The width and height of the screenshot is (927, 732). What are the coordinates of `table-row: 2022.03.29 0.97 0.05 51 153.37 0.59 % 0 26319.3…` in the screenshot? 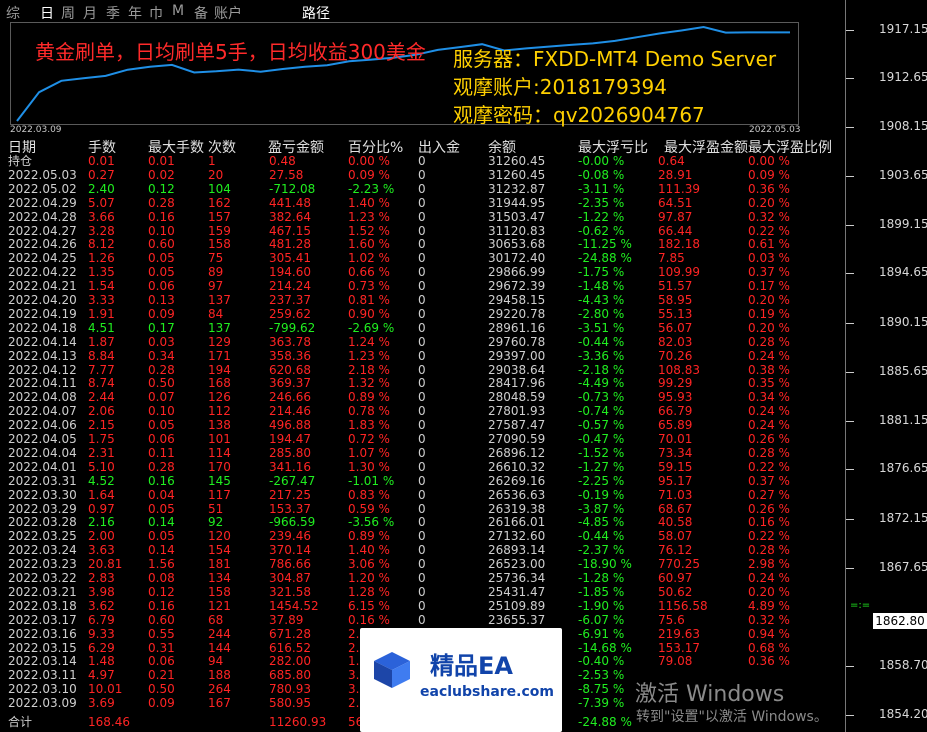 It's located at (422, 509).